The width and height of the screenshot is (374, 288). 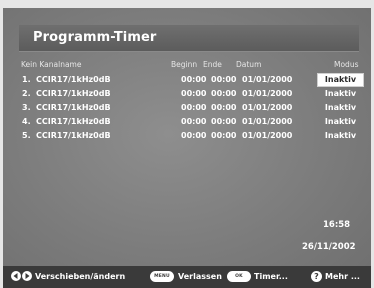 What do you see at coordinates (184, 64) in the screenshot?
I see `column-header-begin: Beginn` at bounding box center [184, 64].